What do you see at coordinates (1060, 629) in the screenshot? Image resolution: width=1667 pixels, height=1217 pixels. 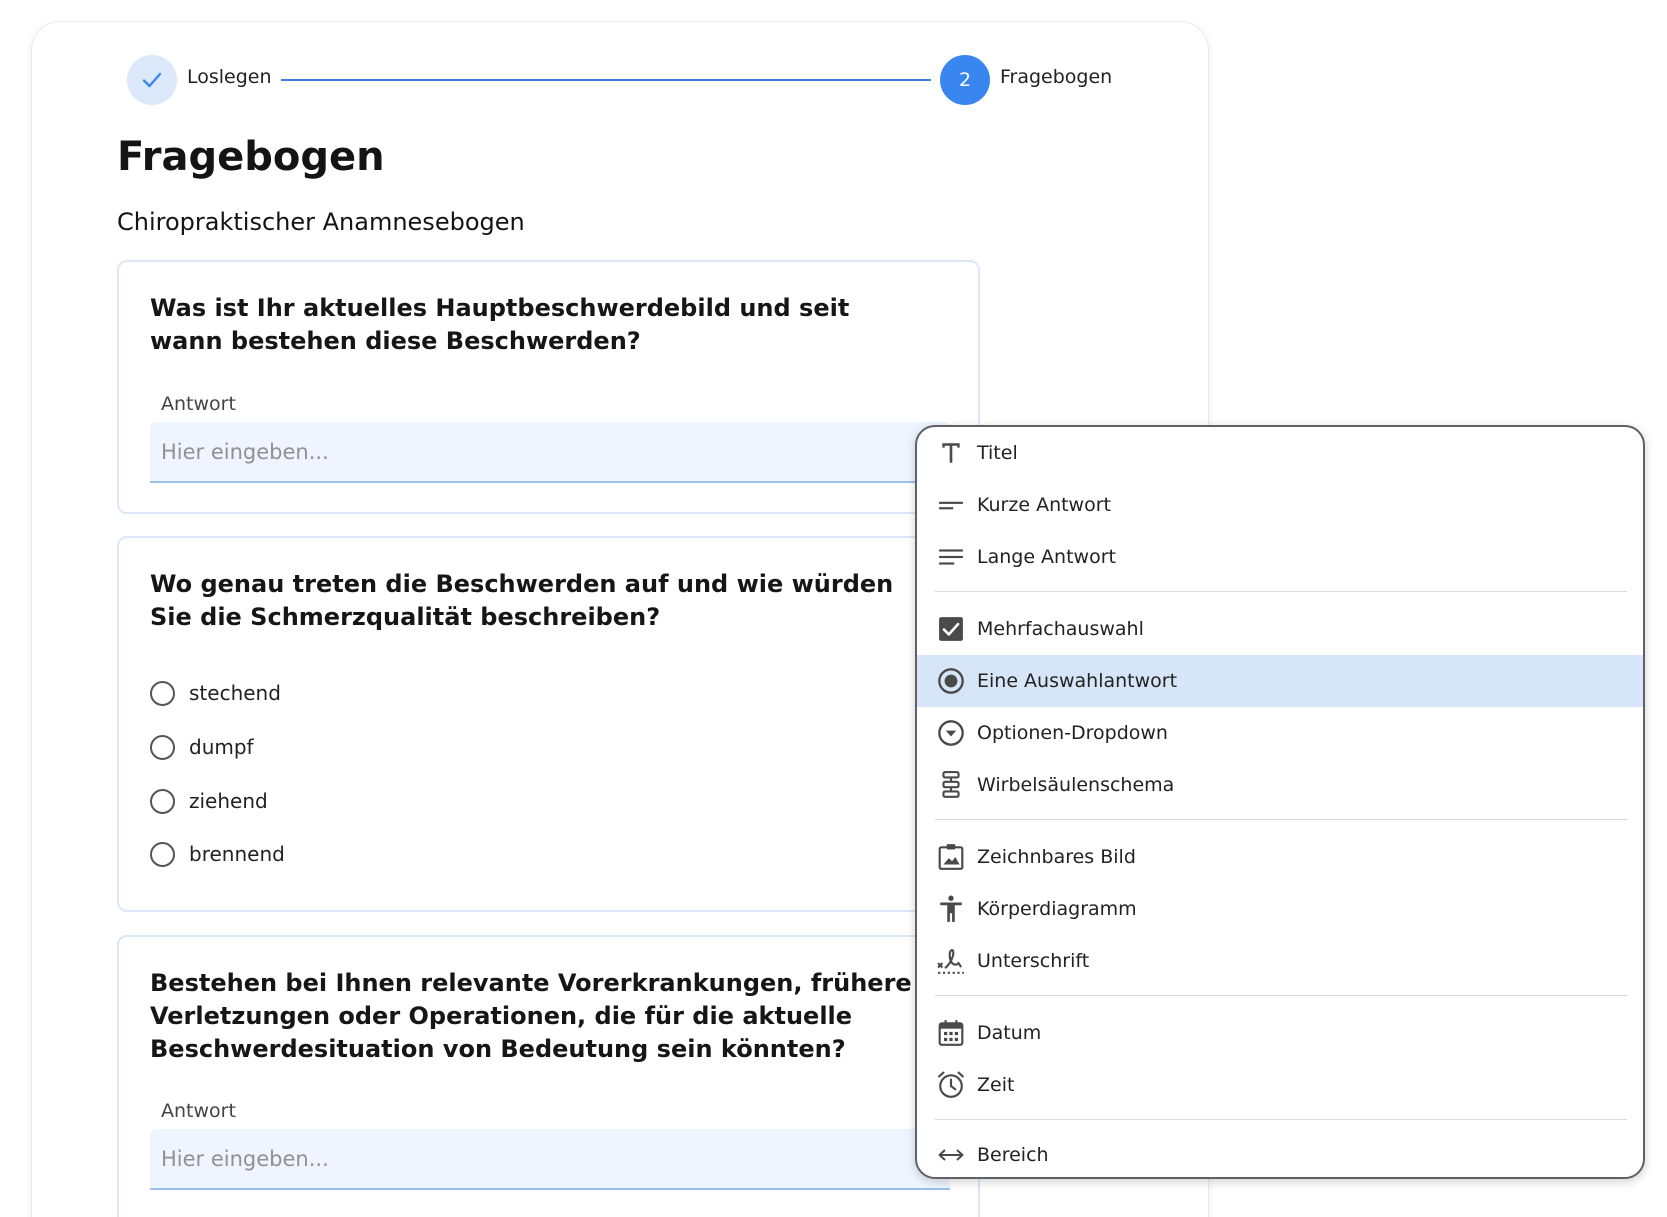 I see `menu-item-label: Mehrfachauswahl` at bounding box center [1060, 629].